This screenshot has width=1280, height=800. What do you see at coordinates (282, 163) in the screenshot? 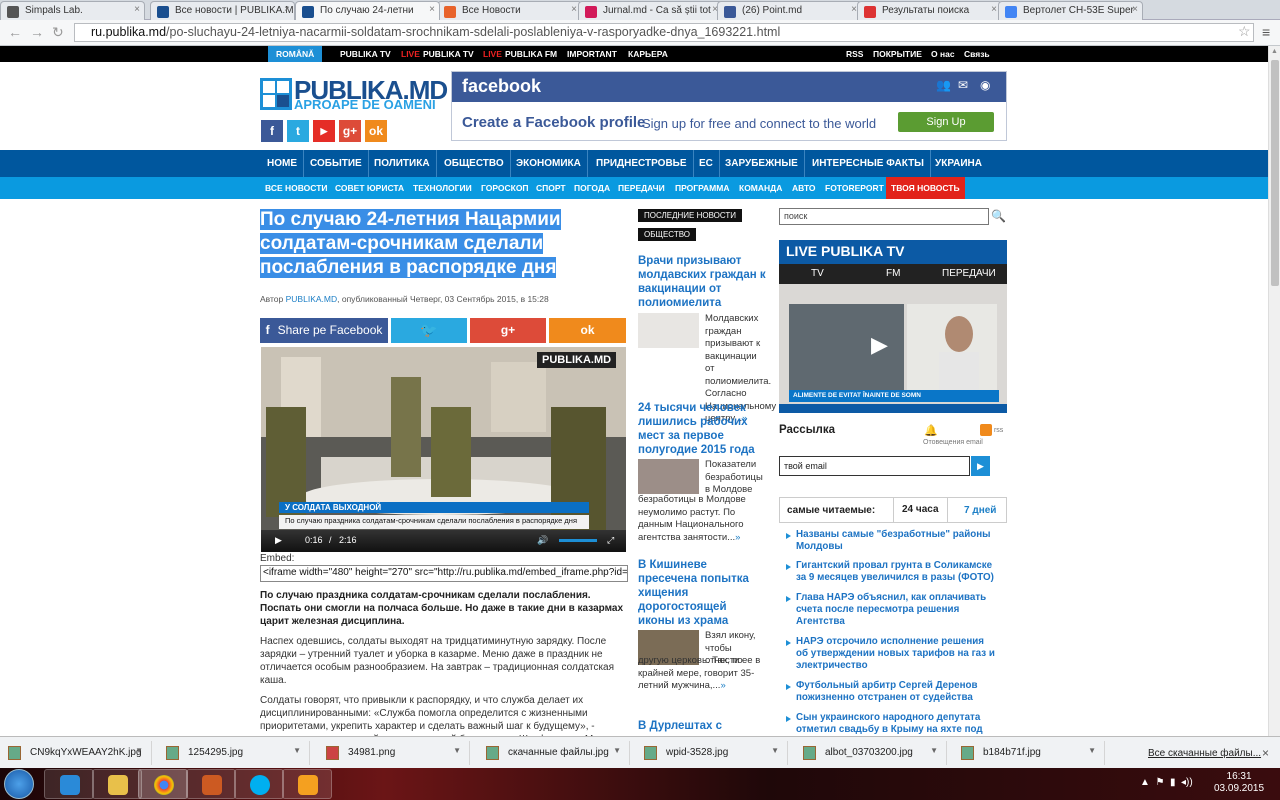
I see `nav-home: HOME` at bounding box center [282, 163].